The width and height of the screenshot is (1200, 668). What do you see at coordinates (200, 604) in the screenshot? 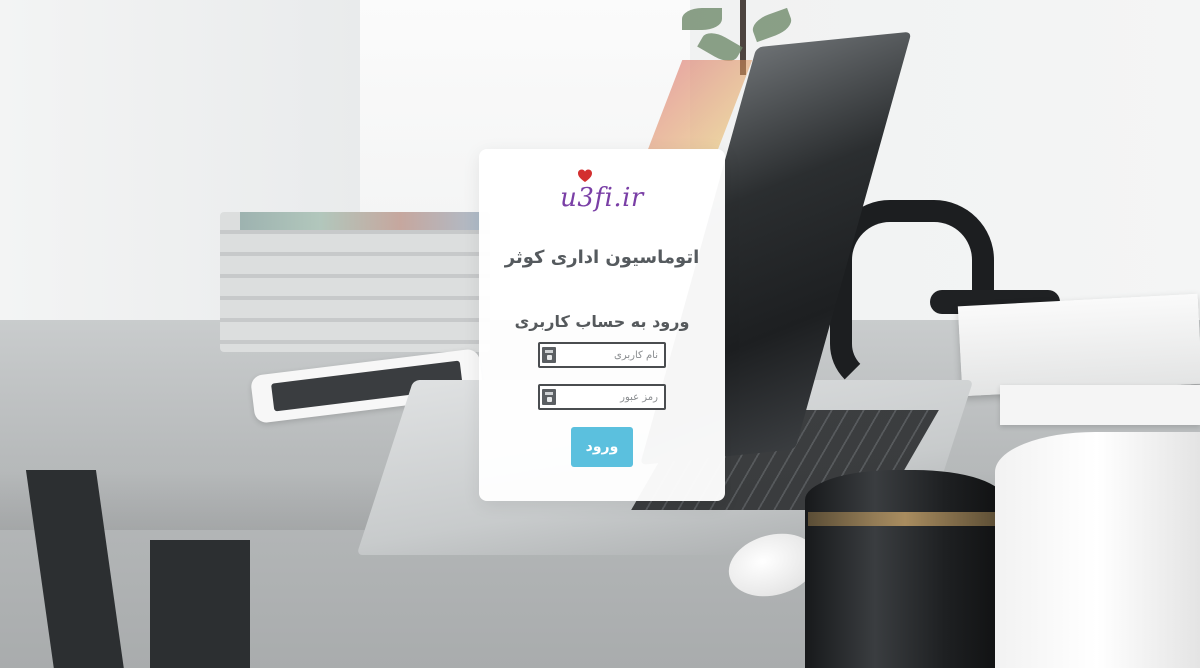
I see `background-desk-leg` at bounding box center [200, 604].